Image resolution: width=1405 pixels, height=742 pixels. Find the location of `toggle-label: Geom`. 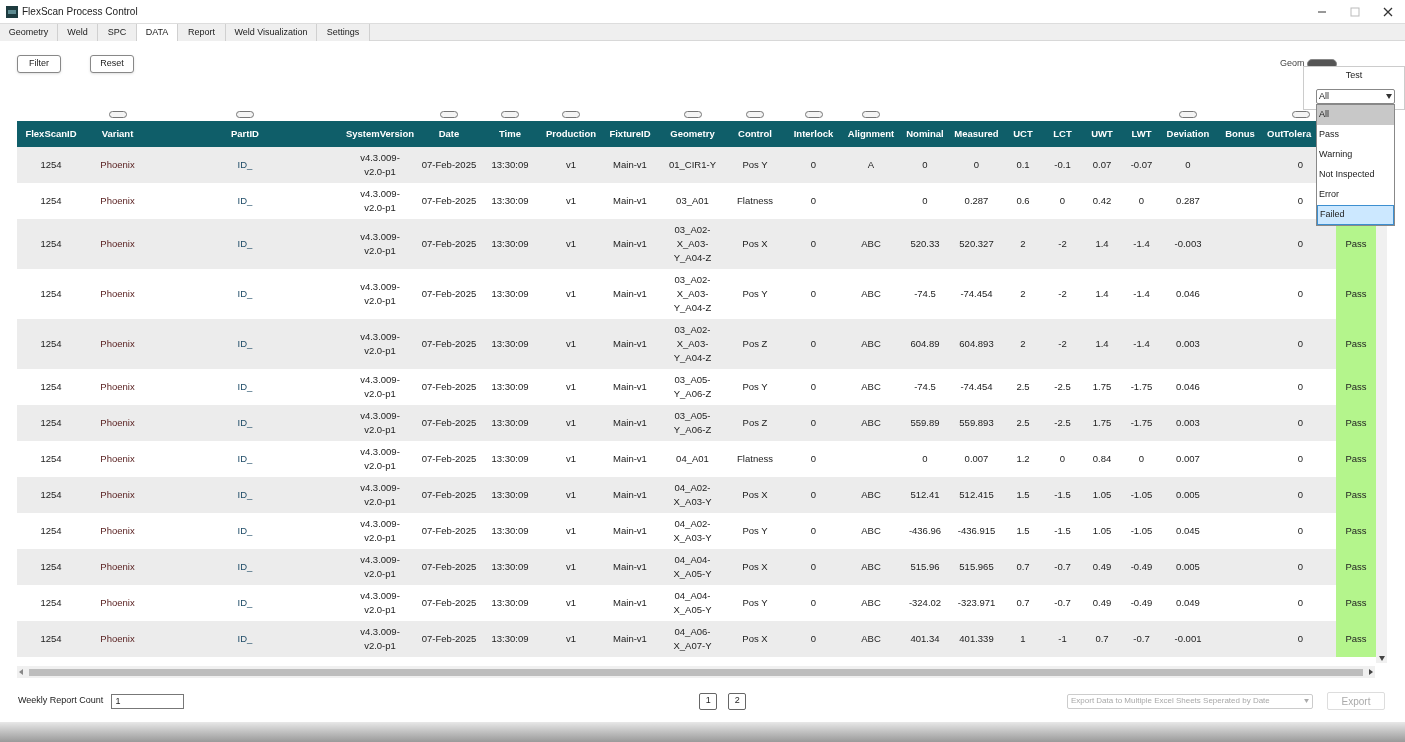

toggle-label: Geom is located at coordinates (1292, 63).